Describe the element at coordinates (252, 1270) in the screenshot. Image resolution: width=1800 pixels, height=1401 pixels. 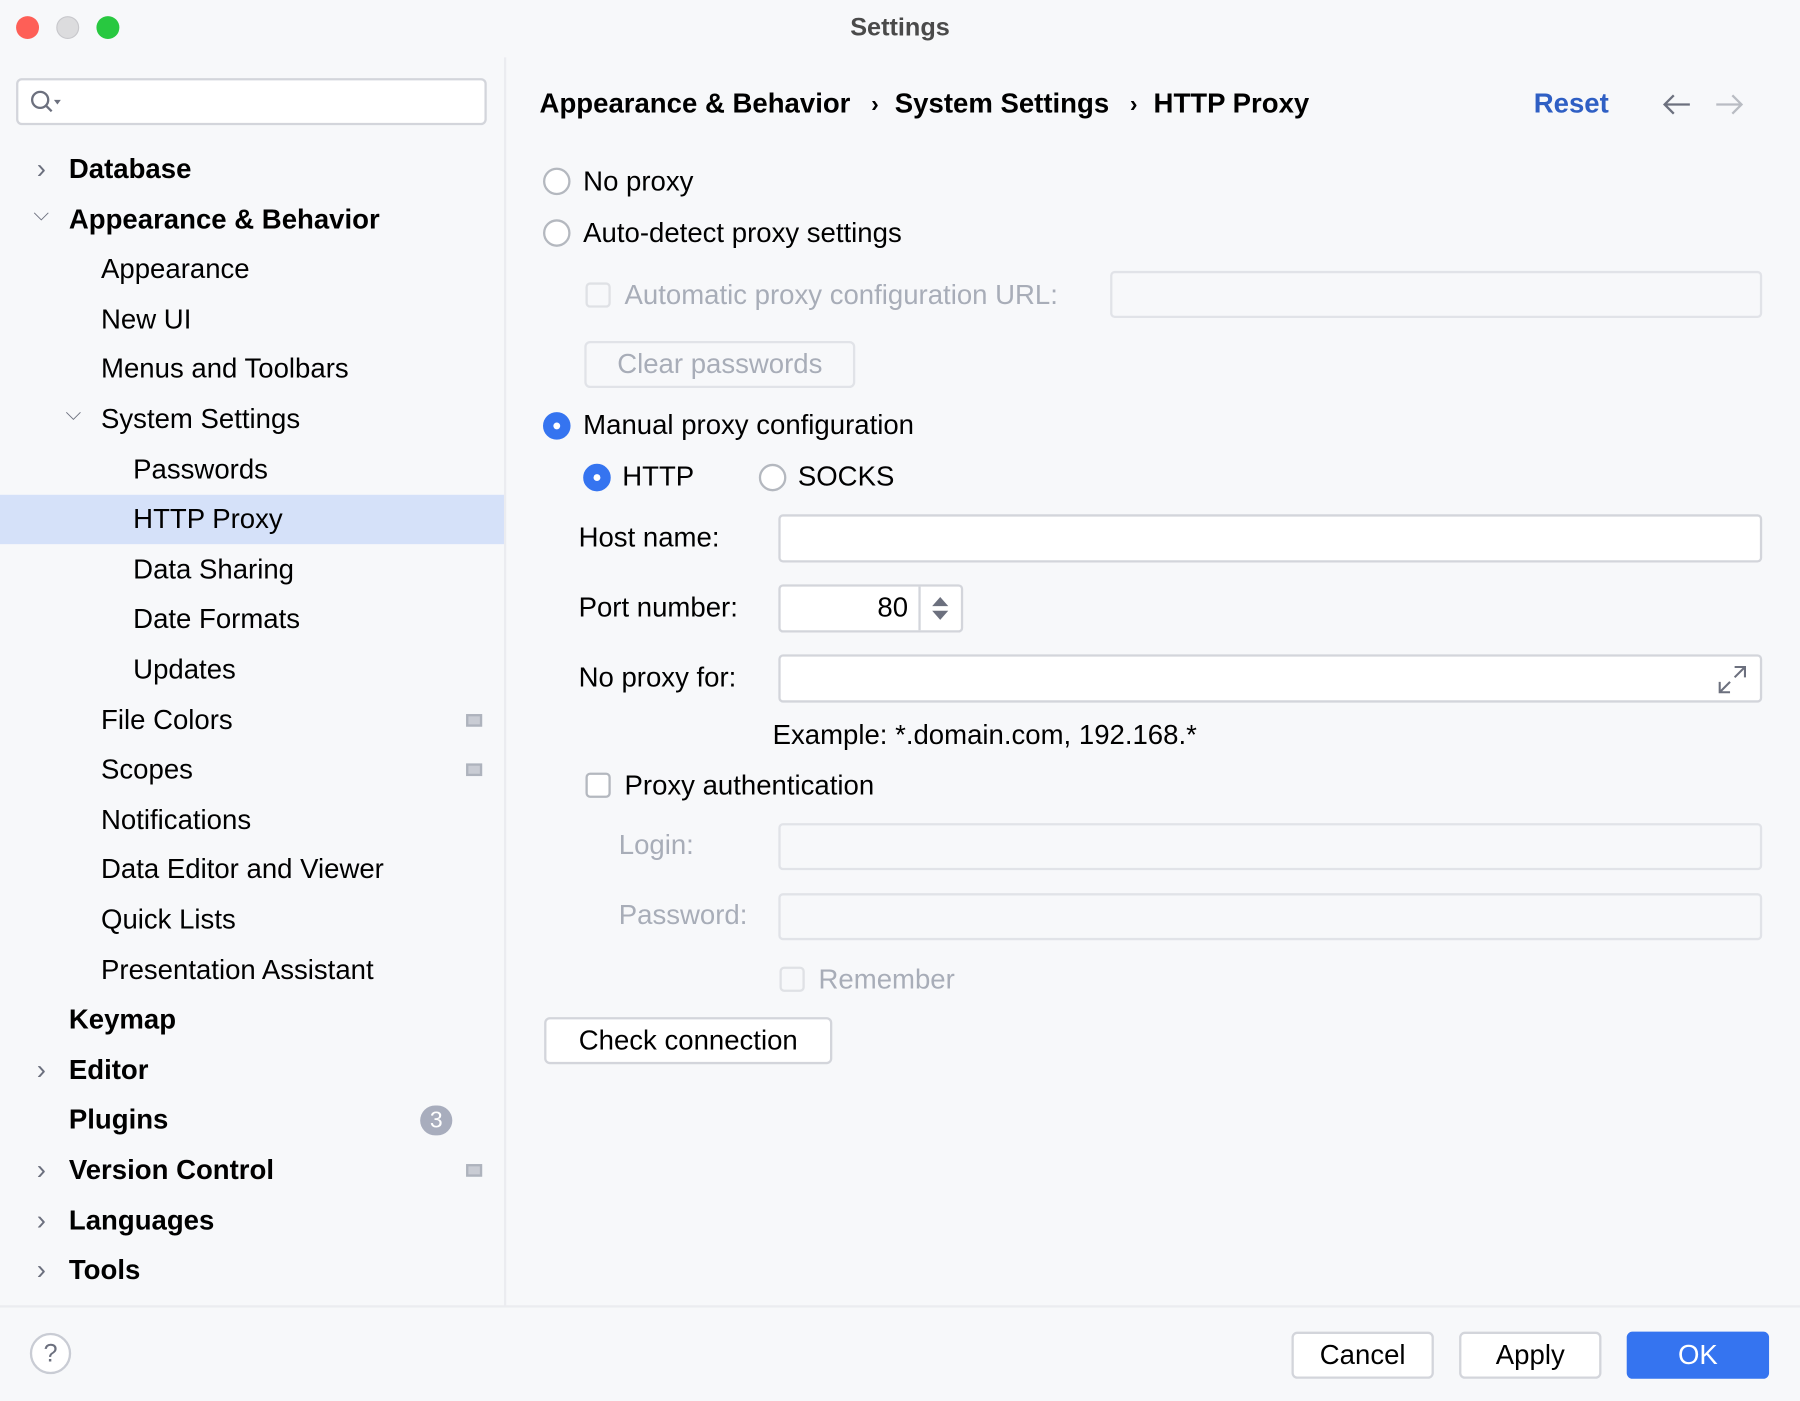
I see `sidebar-item-tools: › Tools` at that location.